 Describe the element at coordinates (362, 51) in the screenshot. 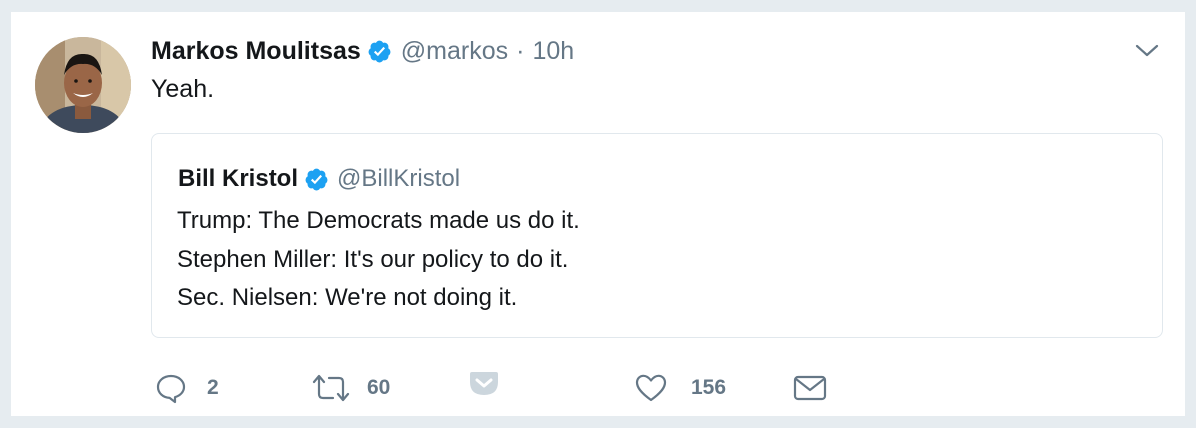

I see `tweet-header: Markos Moulitsas @markos · 10h` at that location.